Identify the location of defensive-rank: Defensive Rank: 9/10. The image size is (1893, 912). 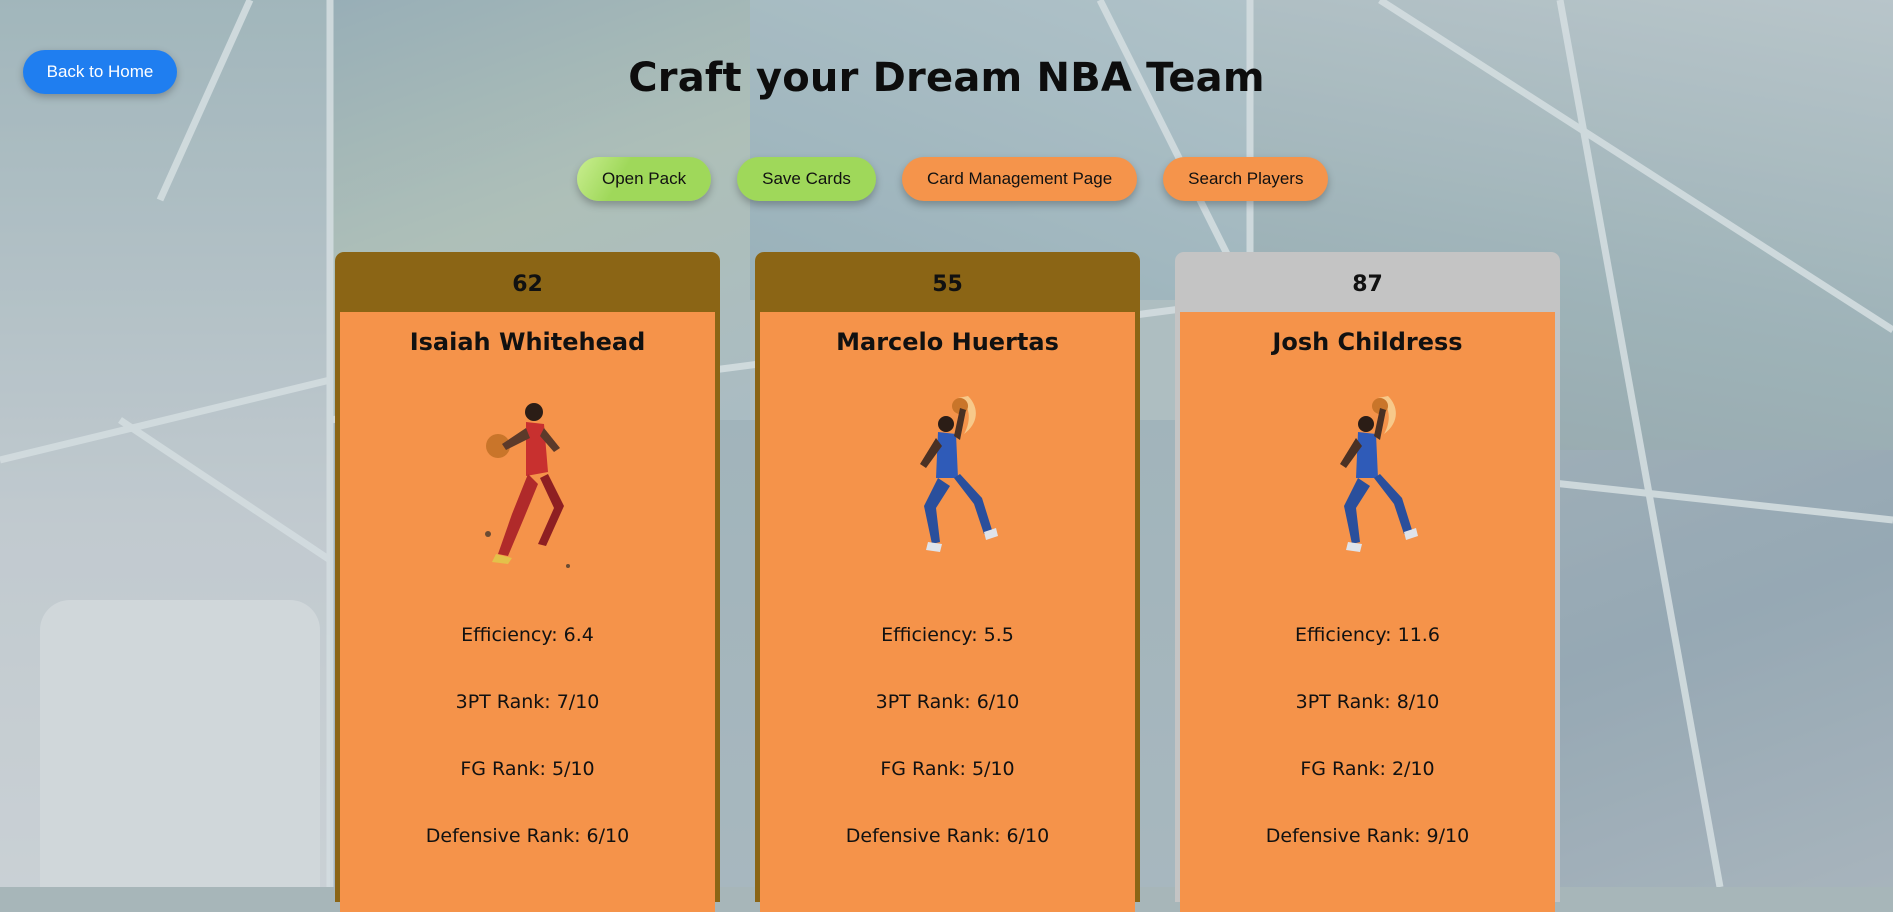
(1367, 836).